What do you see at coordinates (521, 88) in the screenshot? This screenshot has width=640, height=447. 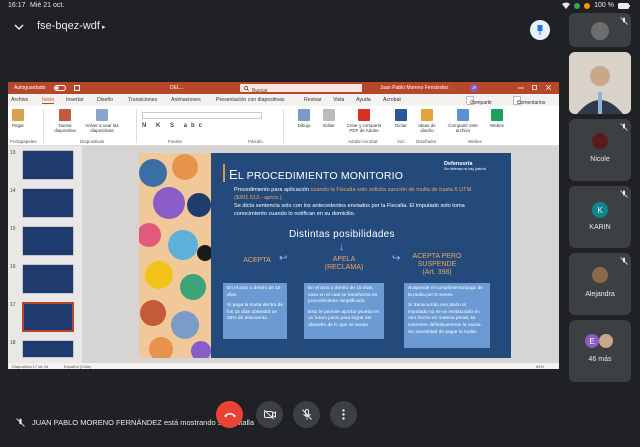 I see `minimize-icon` at bounding box center [521, 88].